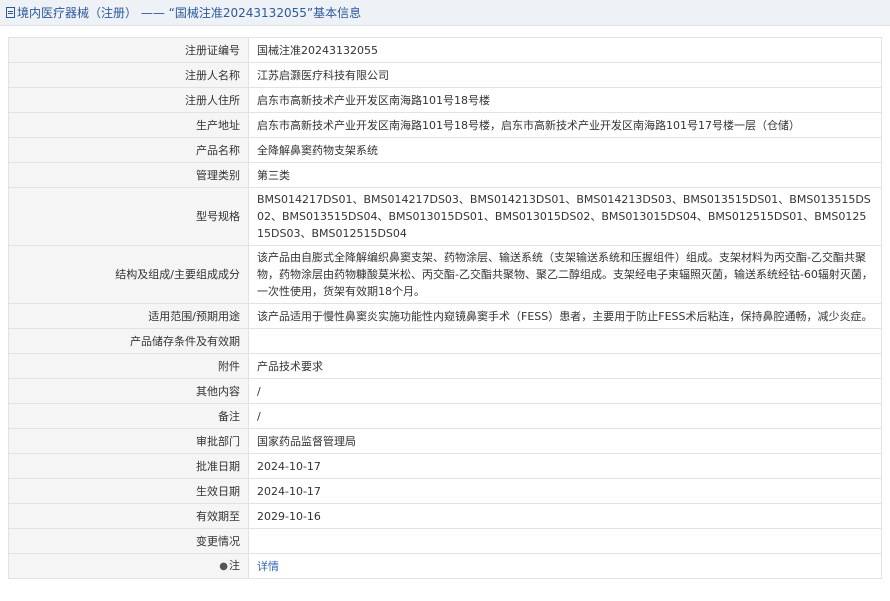  Describe the element at coordinates (128, 175) in the screenshot. I see `row-label-management-class: 管理类别` at that location.